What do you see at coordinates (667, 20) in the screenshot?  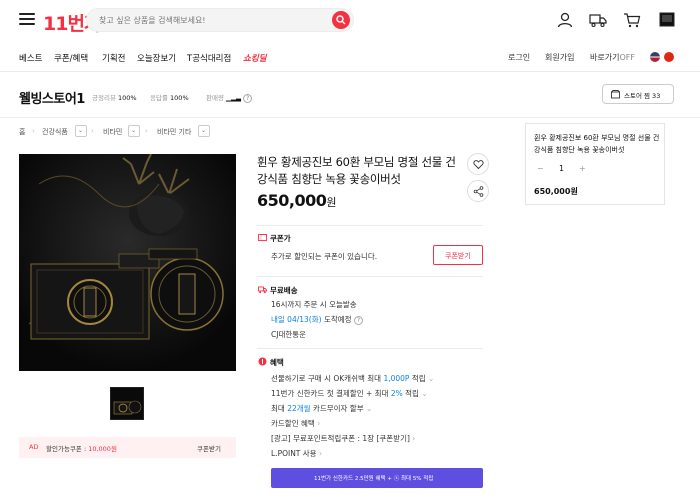 I see `recent-viewed-icon` at bounding box center [667, 20].